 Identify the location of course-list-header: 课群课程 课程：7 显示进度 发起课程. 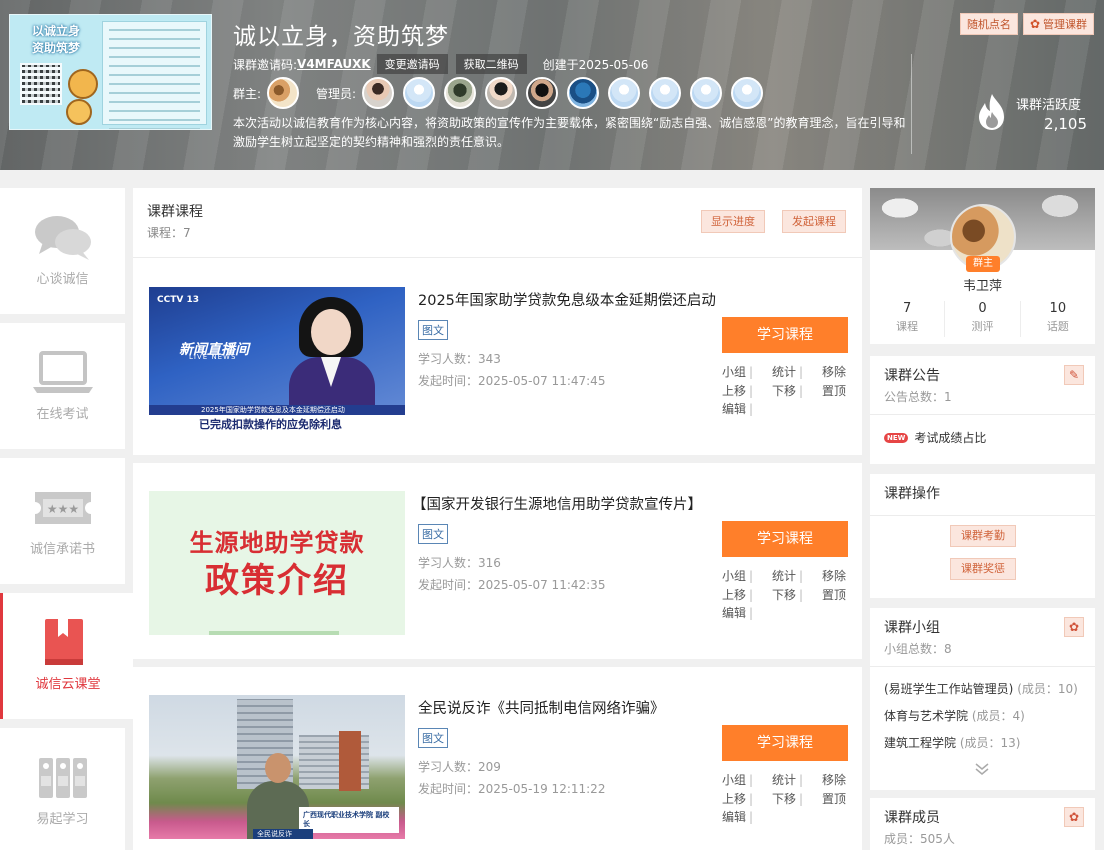
(497, 223).